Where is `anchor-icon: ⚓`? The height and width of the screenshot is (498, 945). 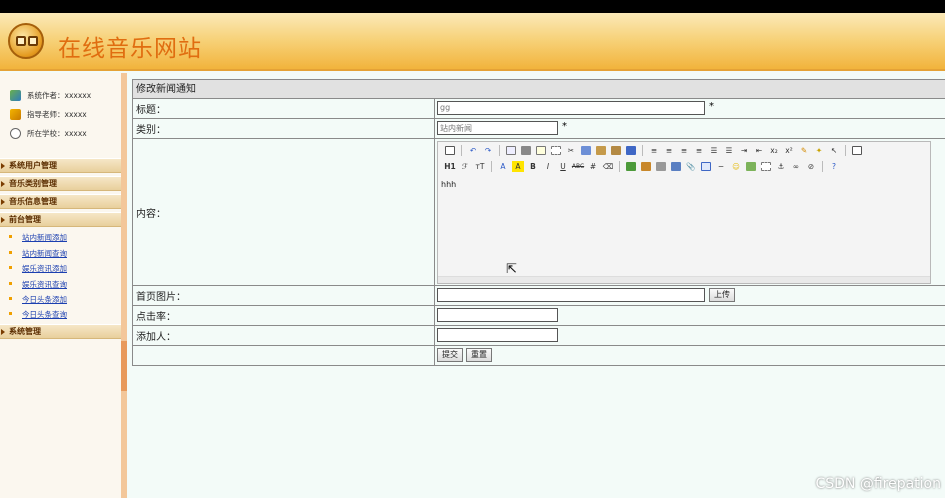
anchor-icon: ⚓ is located at coordinates (781, 166).